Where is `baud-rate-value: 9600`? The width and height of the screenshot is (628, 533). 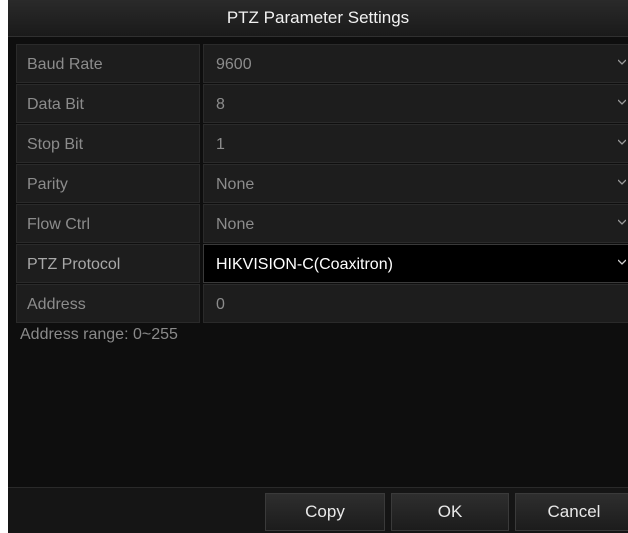 baud-rate-value: 9600 is located at coordinates (234, 64).